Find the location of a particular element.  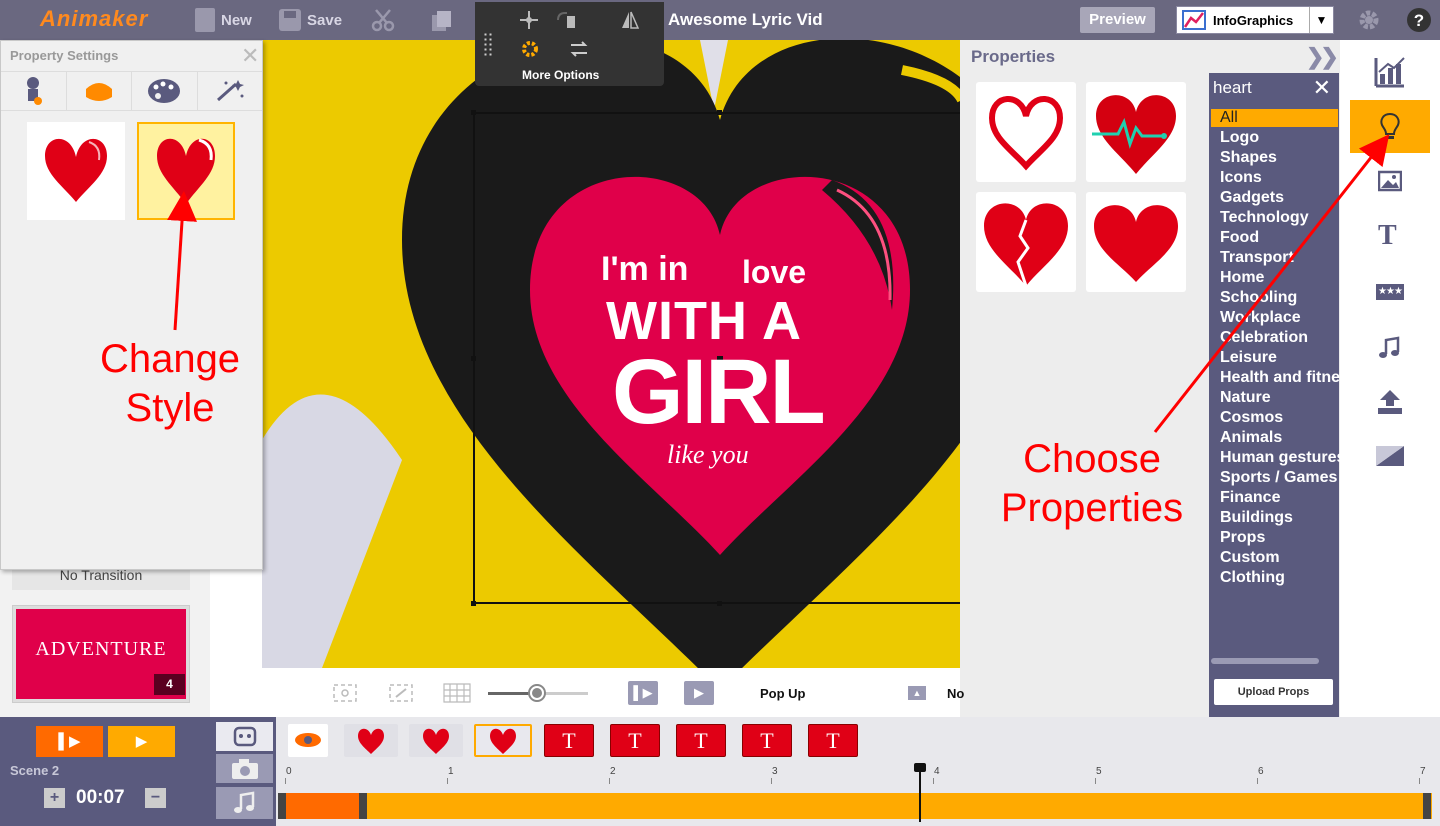

category-item: Icons is located at coordinates (1241, 178).